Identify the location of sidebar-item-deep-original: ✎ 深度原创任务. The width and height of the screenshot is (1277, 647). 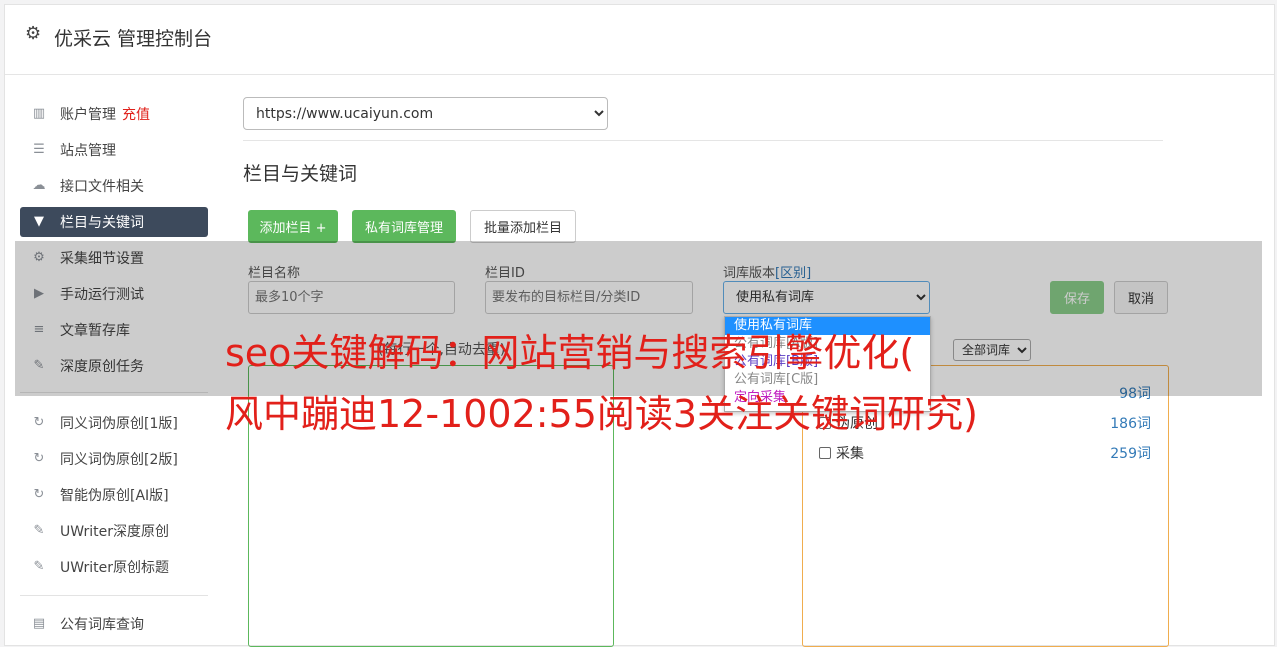
(114, 366).